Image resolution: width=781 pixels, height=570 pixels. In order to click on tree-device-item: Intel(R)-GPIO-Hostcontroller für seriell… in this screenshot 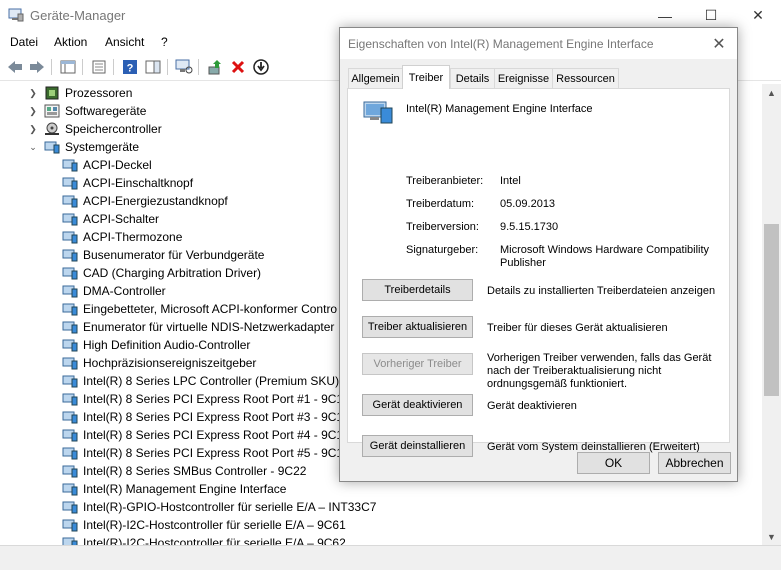, I will do `click(219, 507)`.